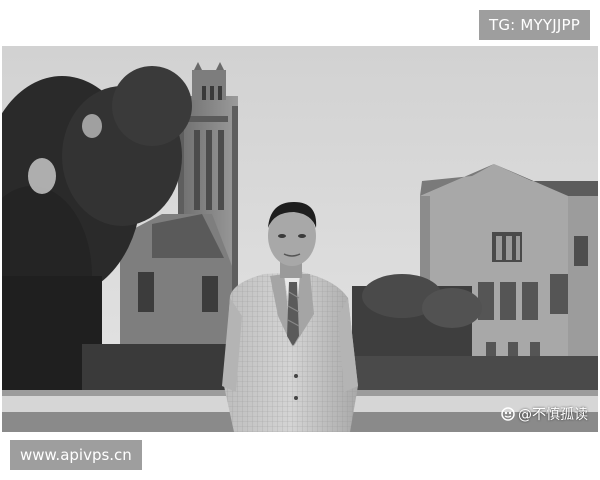  What do you see at coordinates (76, 455) in the screenshot?
I see `bottom-overlay-tag: www.apivps.cn` at bounding box center [76, 455].